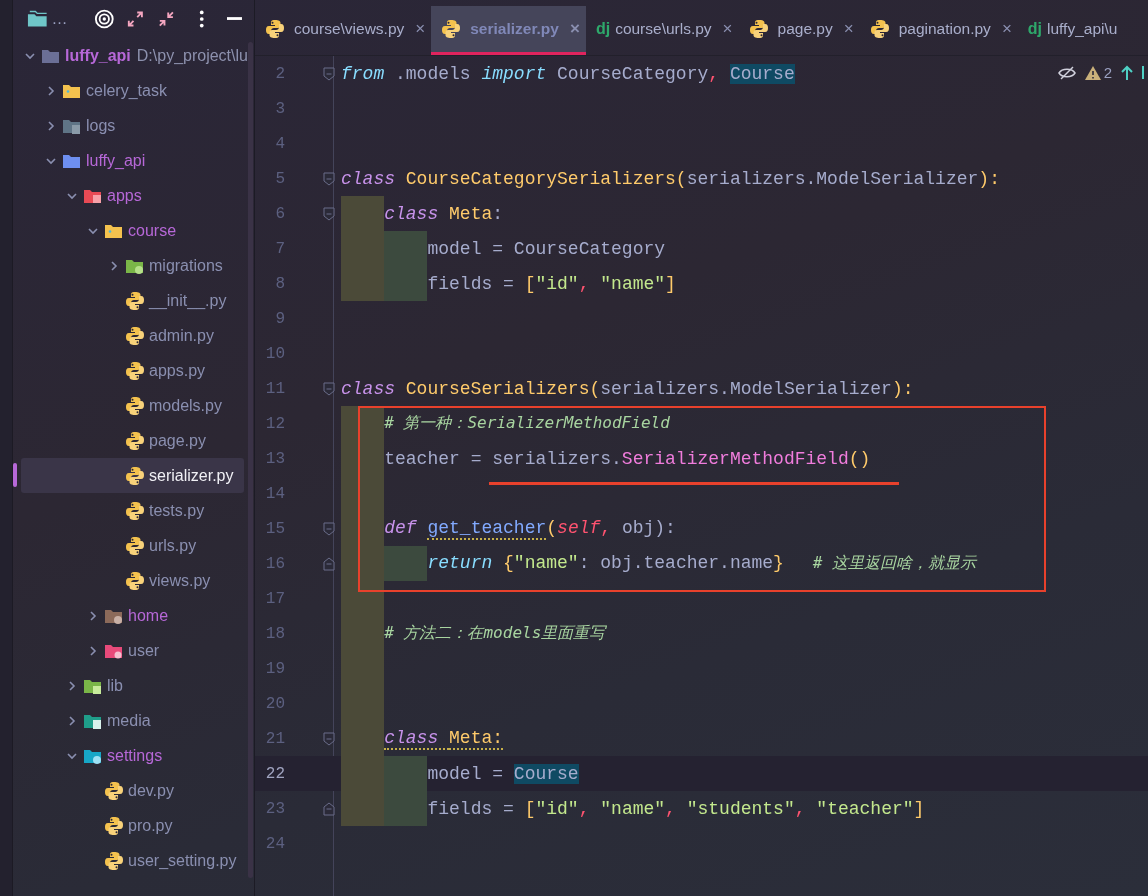 Image resolution: width=1148 pixels, height=896 pixels. I want to click on target-icon, so click(104, 19).